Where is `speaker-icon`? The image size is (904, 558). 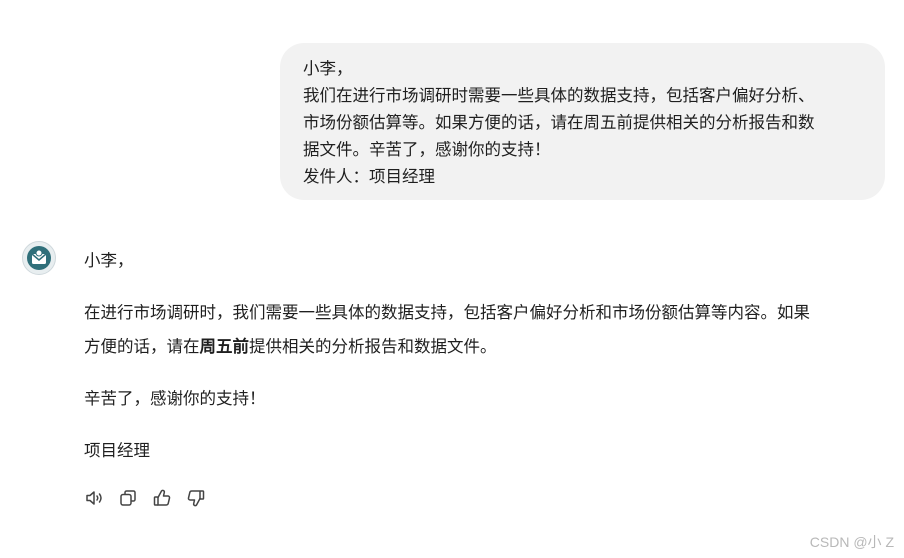
speaker-icon is located at coordinates (94, 498).